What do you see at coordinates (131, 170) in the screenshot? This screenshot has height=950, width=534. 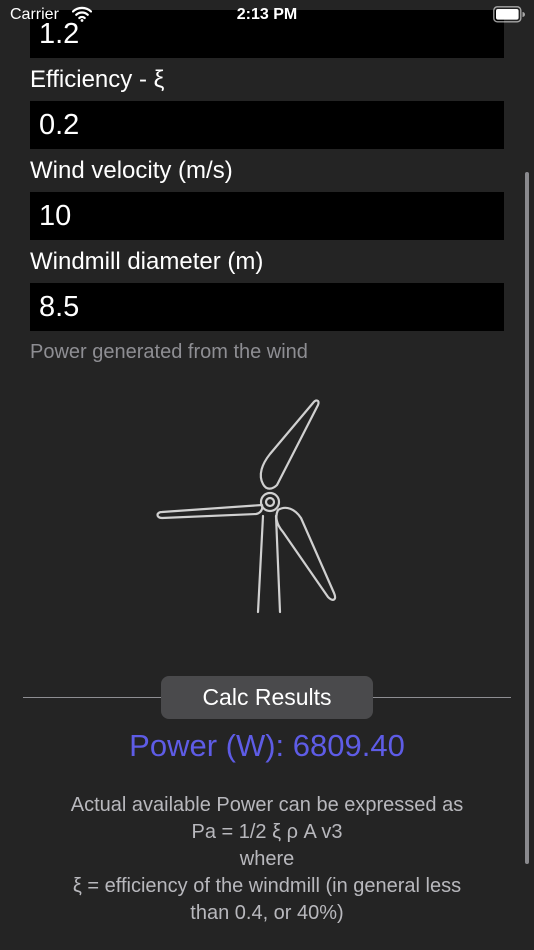 I see `wind-velocity-label: Wind velocity (m/s)` at bounding box center [131, 170].